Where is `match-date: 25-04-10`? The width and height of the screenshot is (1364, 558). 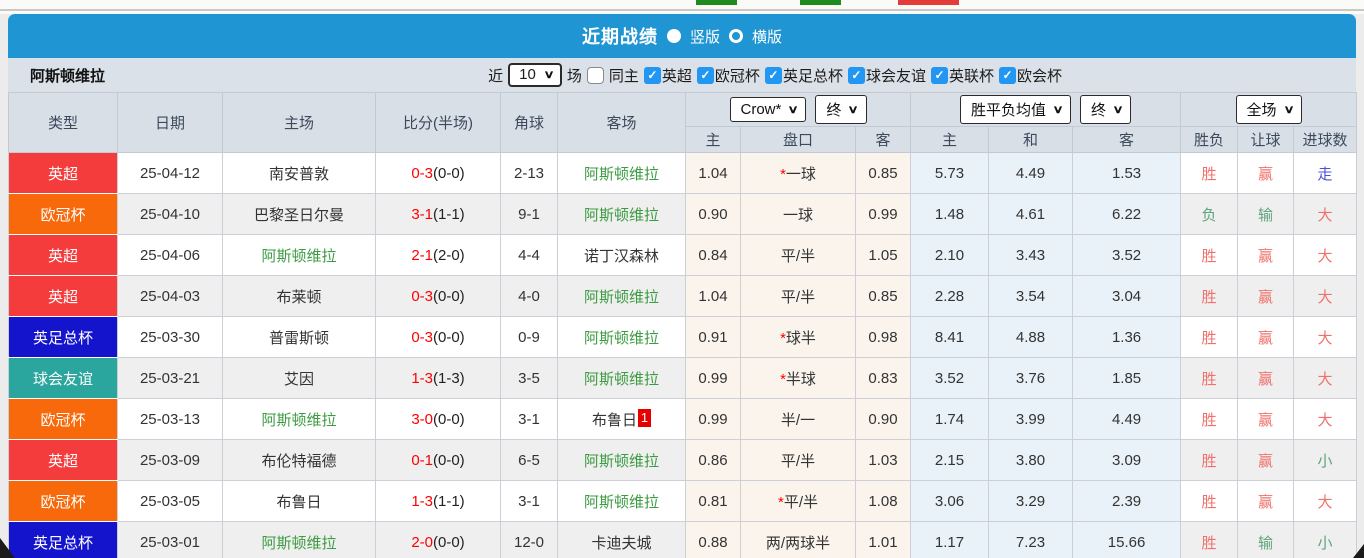 match-date: 25-04-10 is located at coordinates (170, 214).